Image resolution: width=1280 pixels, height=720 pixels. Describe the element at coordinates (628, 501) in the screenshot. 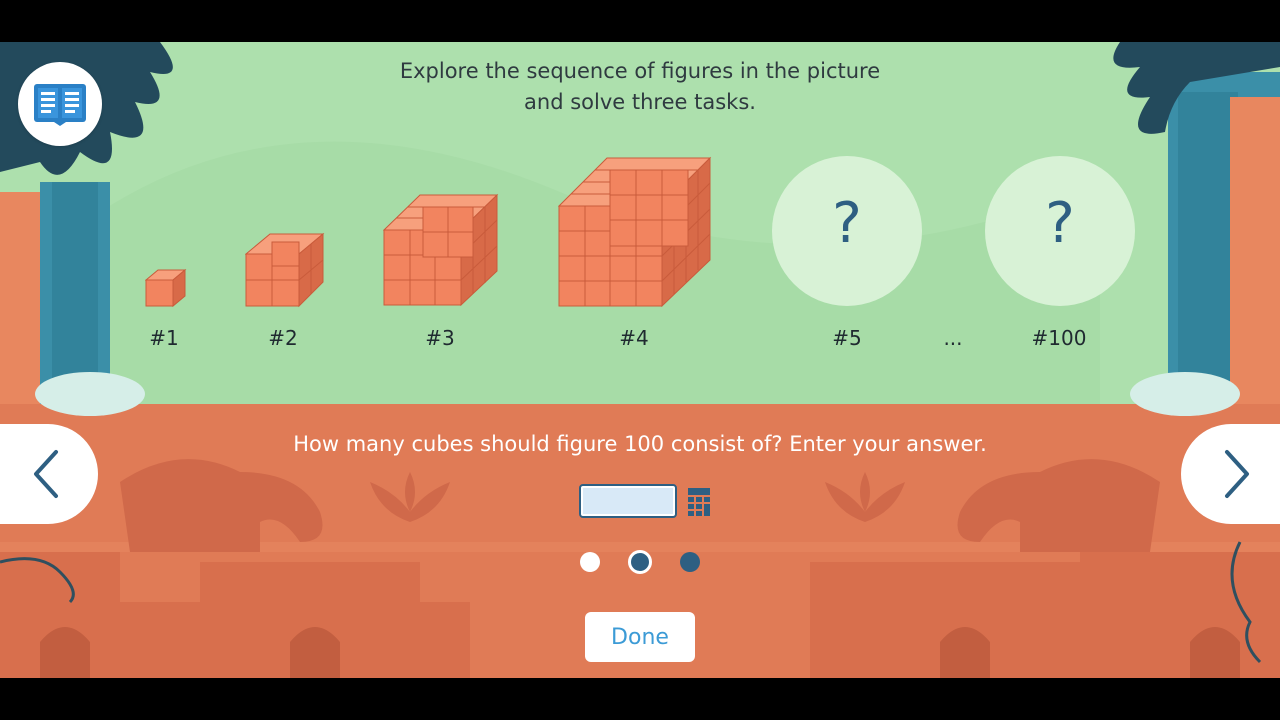

I see `answer-input` at that location.